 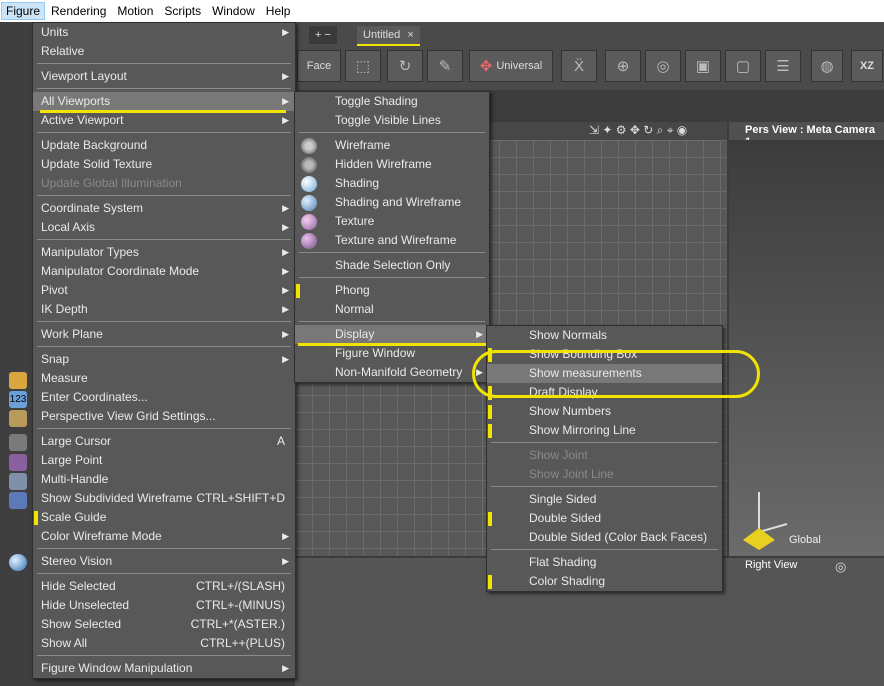 What do you see at coordinates (18, 500) in the screenshot?
I see `subdivided-wireframe-icon` at bounding box center [18, 500].